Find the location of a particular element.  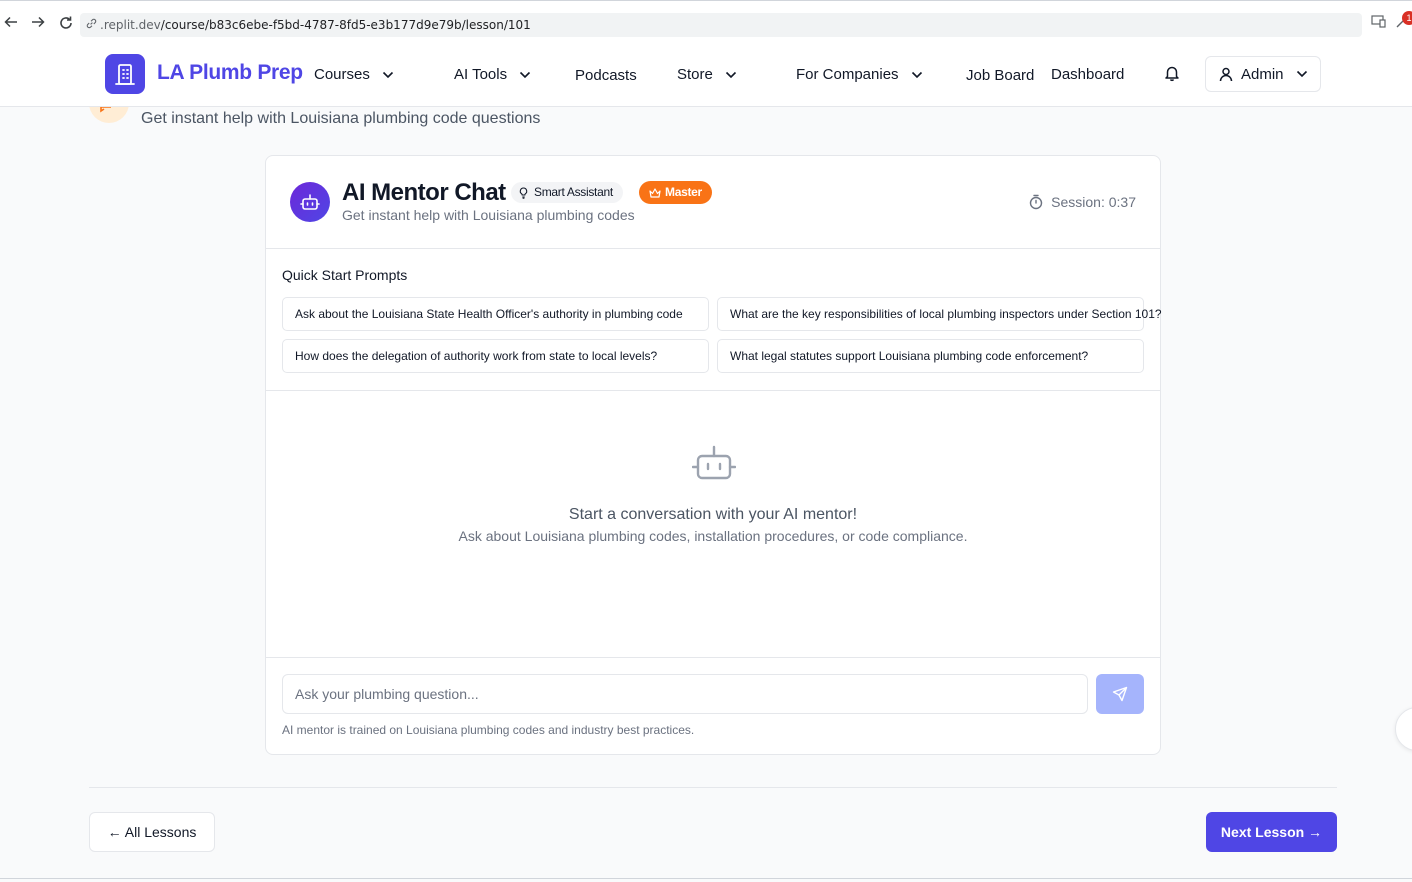

nav-job-board-label: Job Board is located at coordinates (1000, 75).